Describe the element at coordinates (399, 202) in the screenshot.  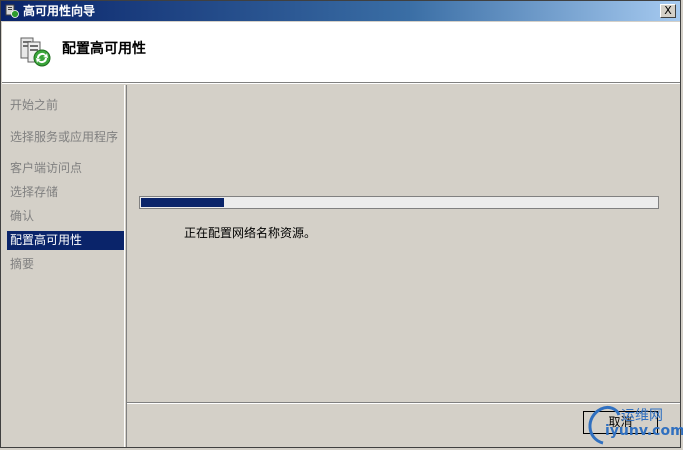
I see `progress-bar` at that location.